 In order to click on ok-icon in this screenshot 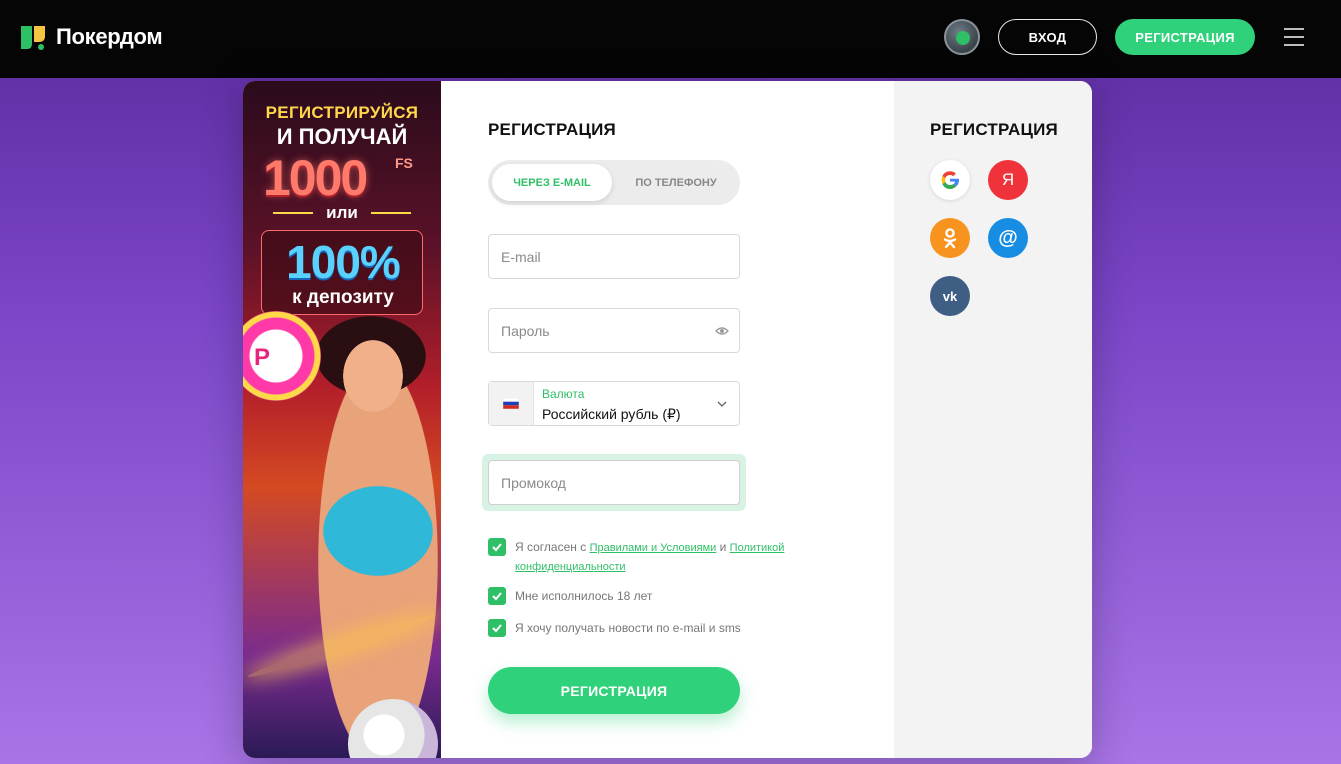, I will do `click(950, 238)`.